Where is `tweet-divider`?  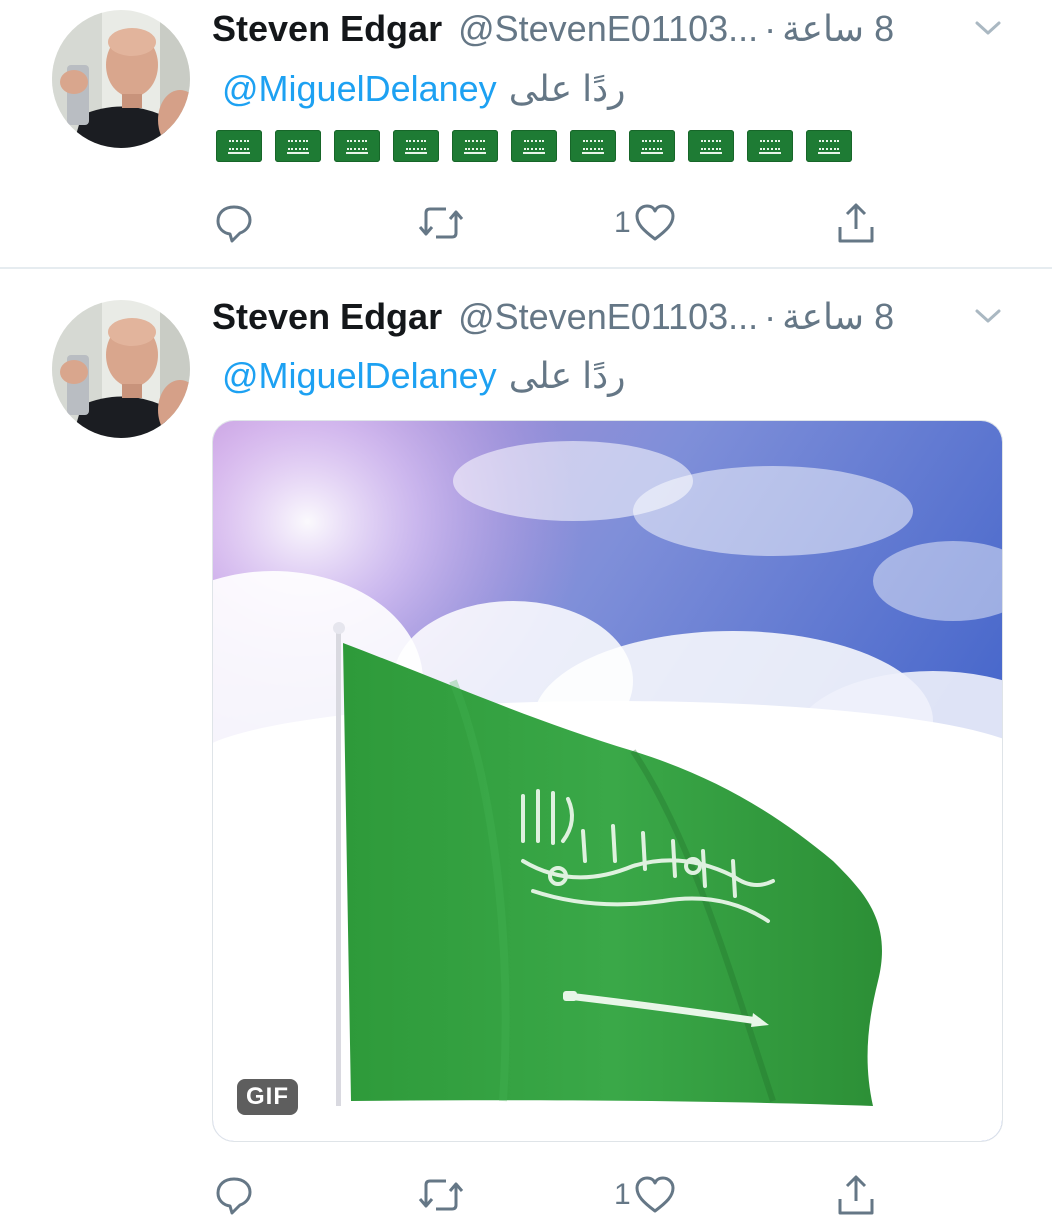 tweet-divider is located at coordinates (526, 268).